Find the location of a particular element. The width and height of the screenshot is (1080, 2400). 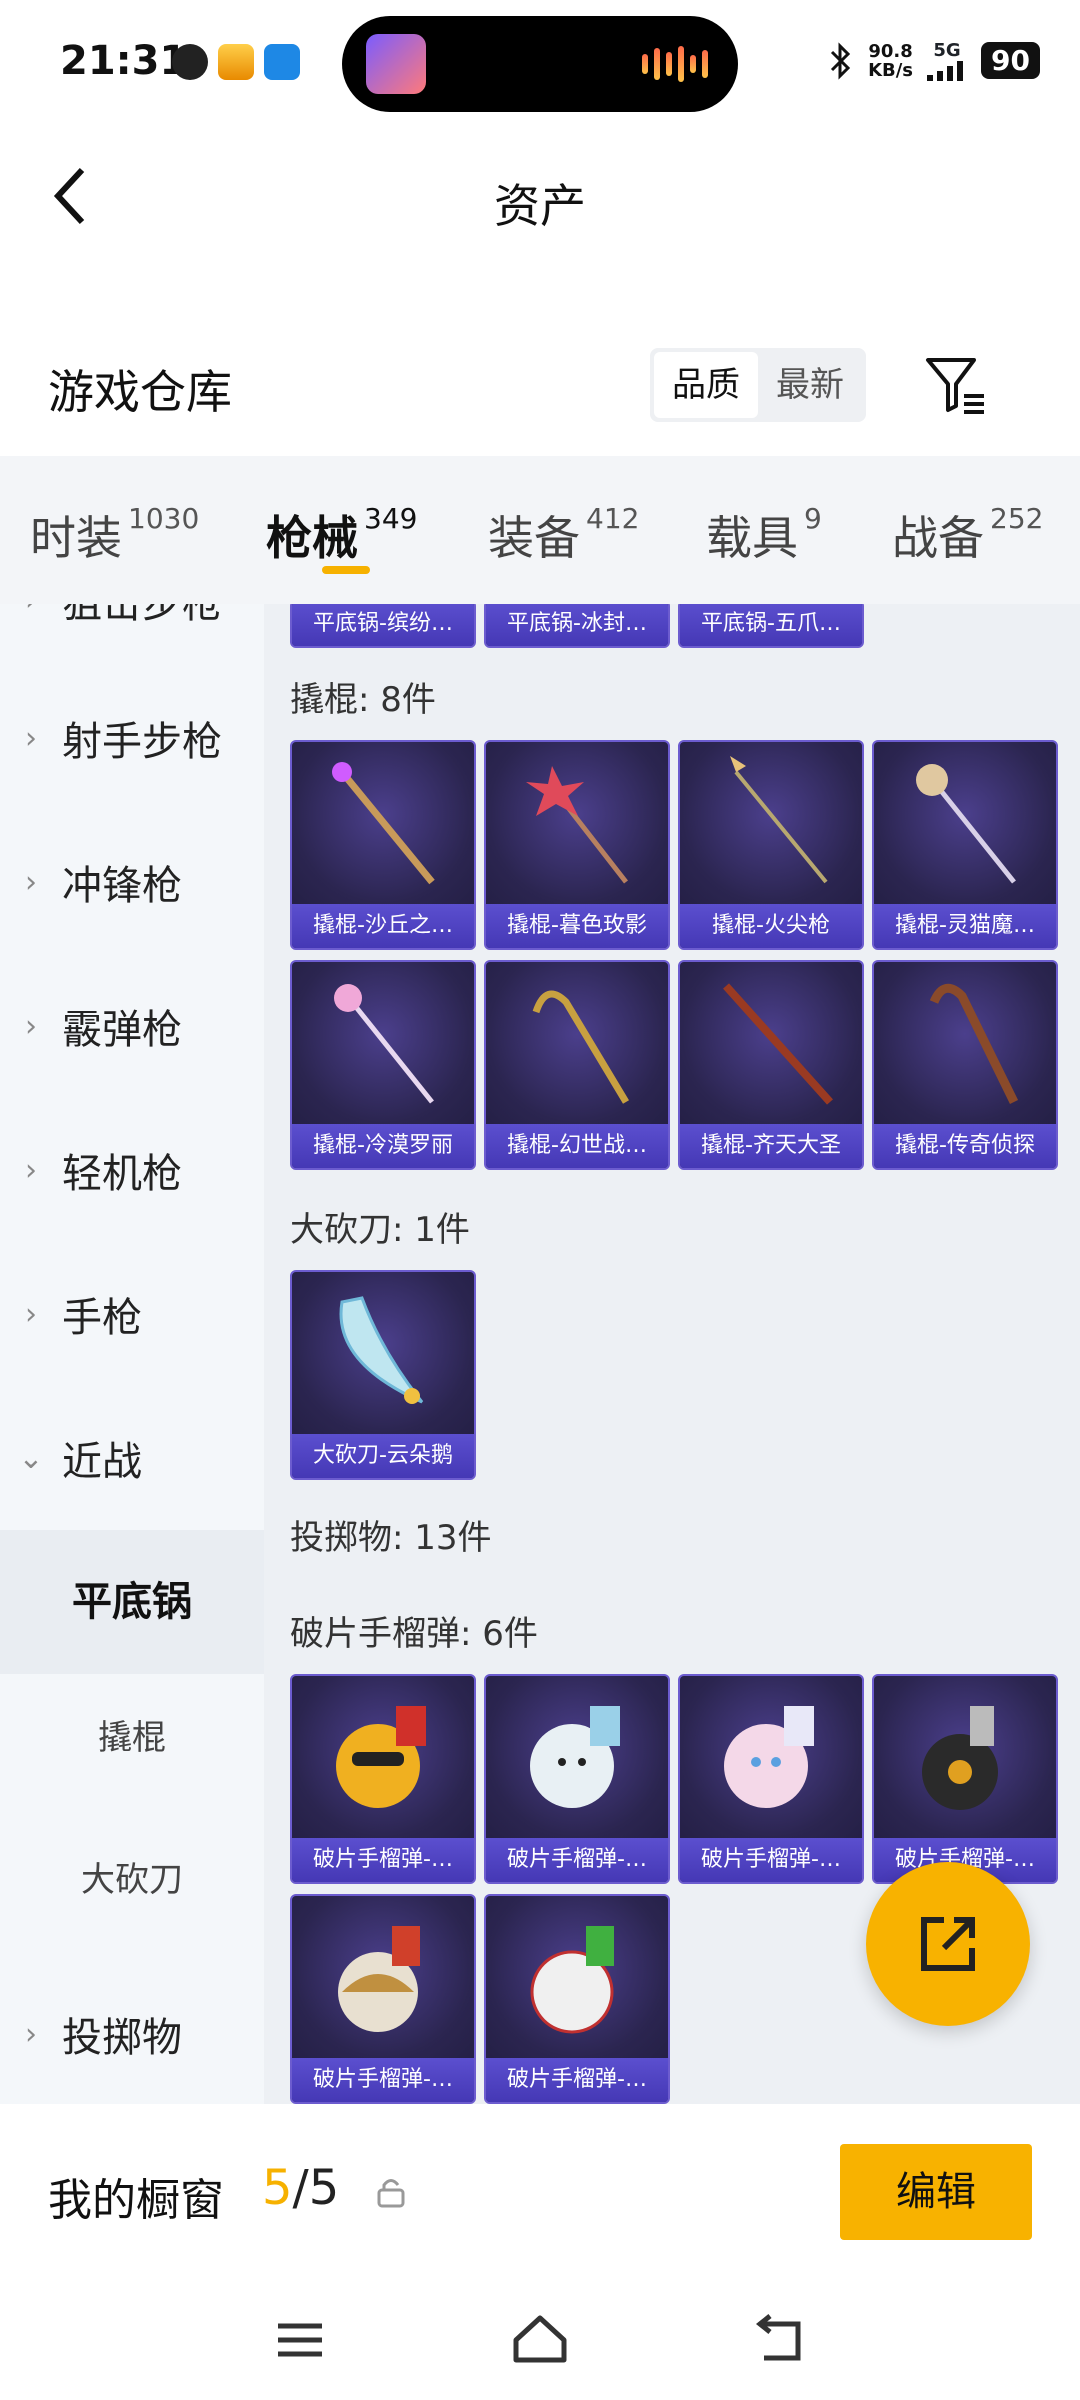

share-button is located at coordinates (948, 1944).